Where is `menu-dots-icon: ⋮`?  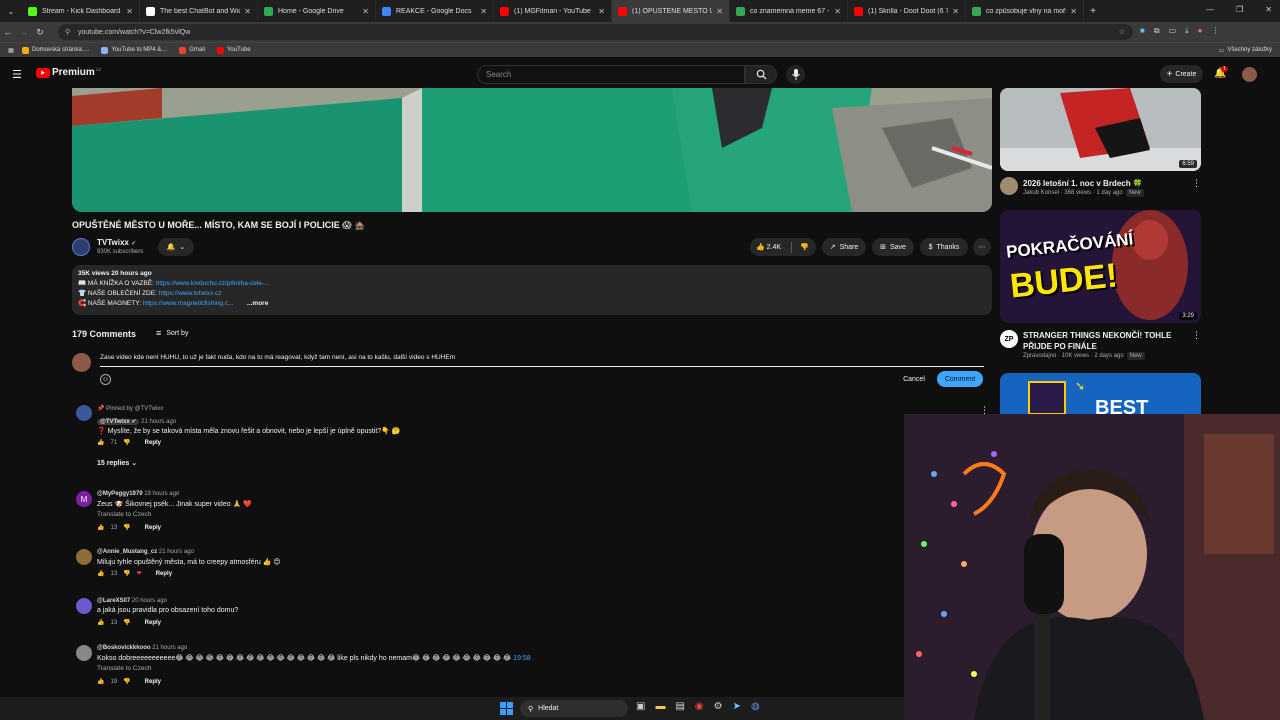 menu-dots-icon: ⋮ is located at coordinates (1216, 31).